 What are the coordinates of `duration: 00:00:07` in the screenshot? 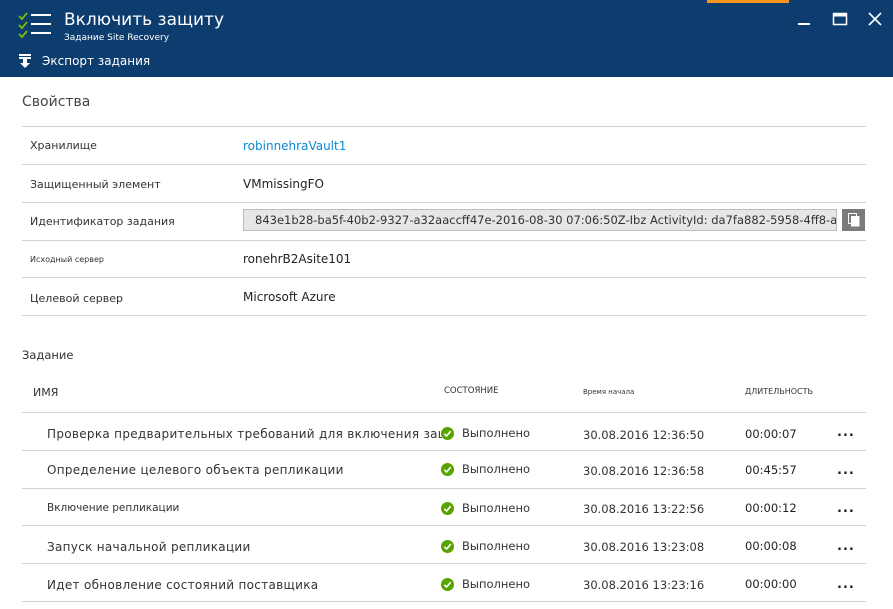 It's located at (771, 434).